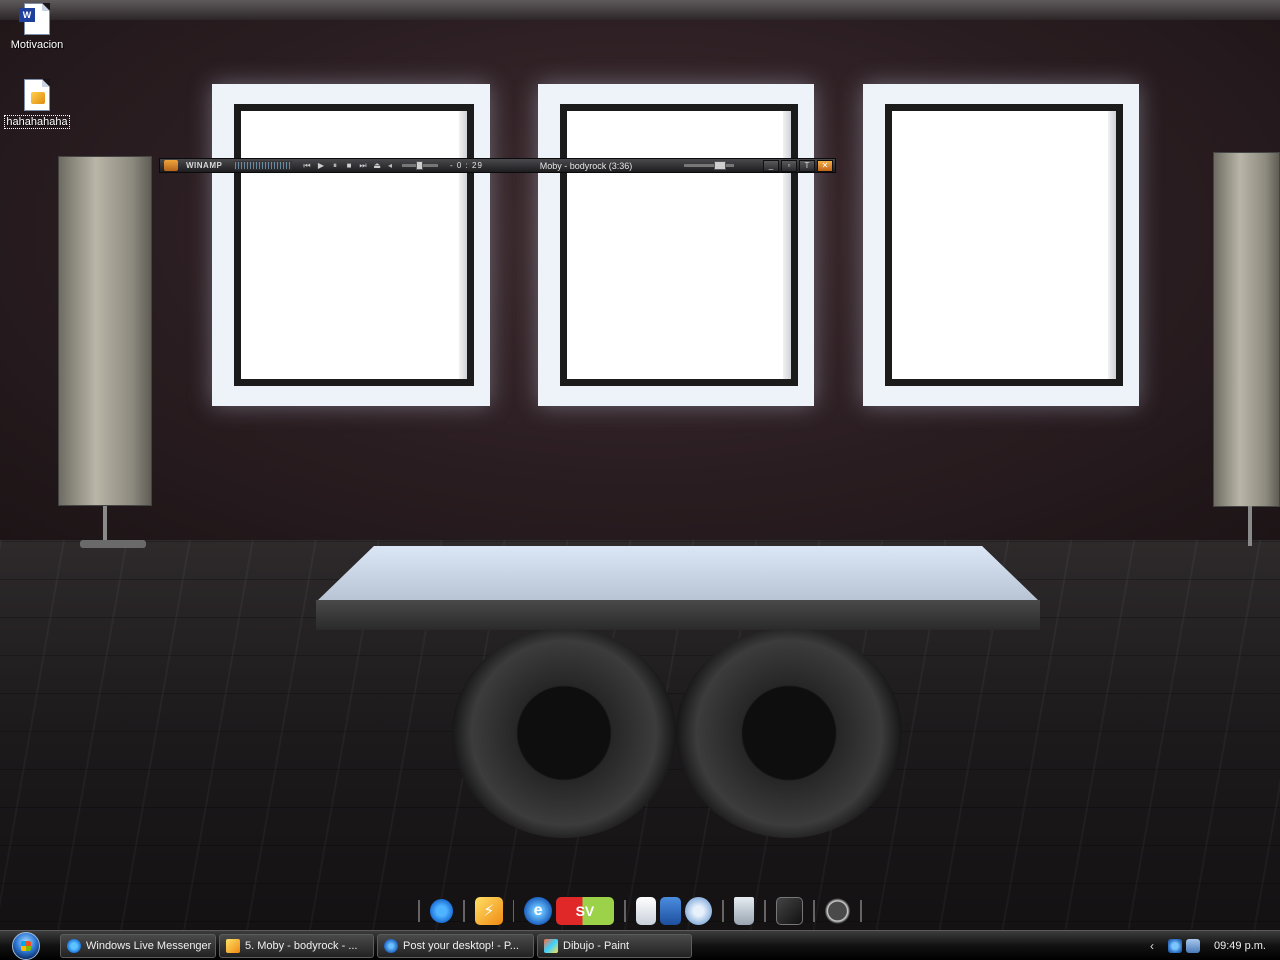  I want to click on volume-icon: ◂, so click(390, 165).